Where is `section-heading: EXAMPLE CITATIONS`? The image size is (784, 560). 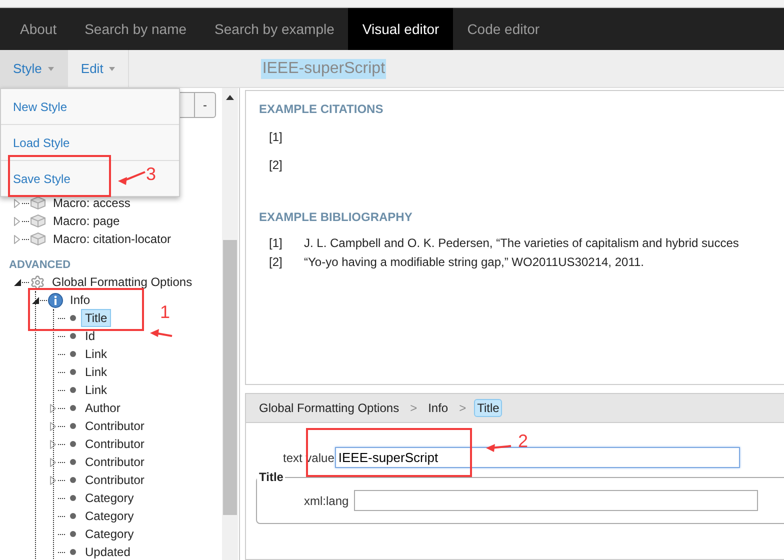
section-heading: EXAMPLE CITATIONS is located at coordinates (321, 109).